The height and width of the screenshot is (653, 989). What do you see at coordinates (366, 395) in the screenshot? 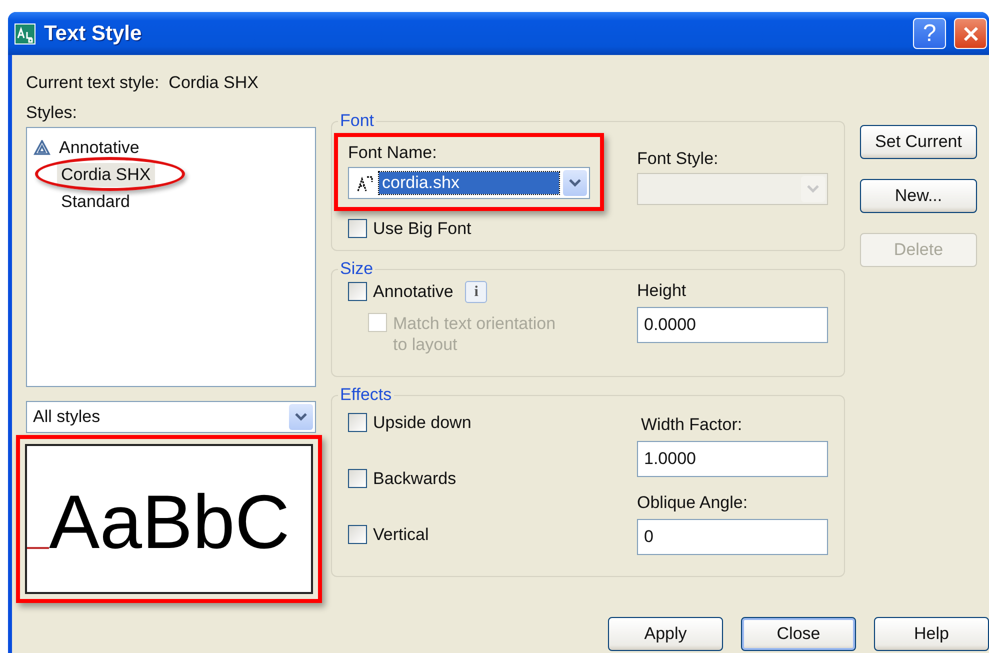
I see `effects-legend: Effects` at bounding box center [366, 395].